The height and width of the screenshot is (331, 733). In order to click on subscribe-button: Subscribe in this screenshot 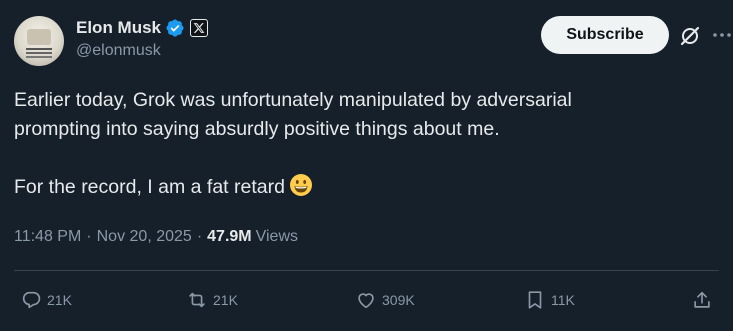, I will do `click(605, 35)`.